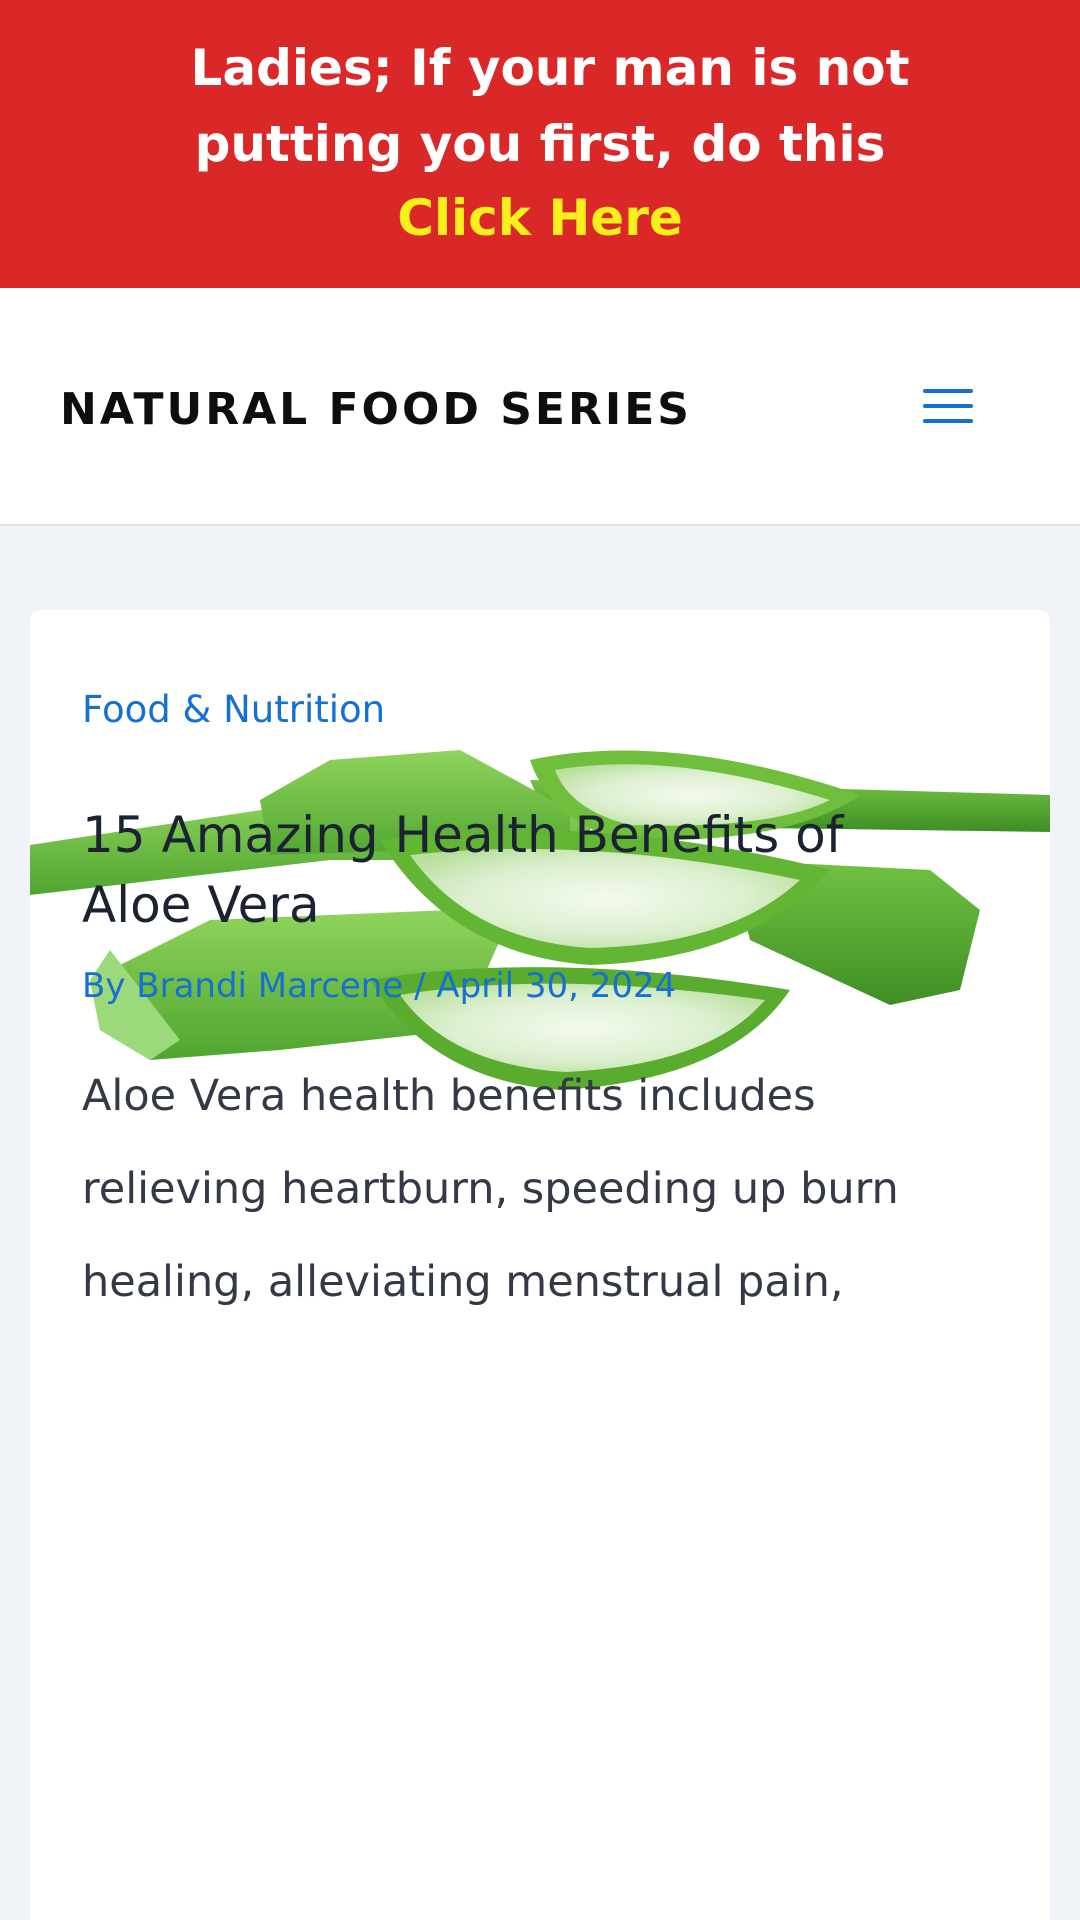  I want to click on site-title: NATURAL FOOD SERIES, so click(376, 409).